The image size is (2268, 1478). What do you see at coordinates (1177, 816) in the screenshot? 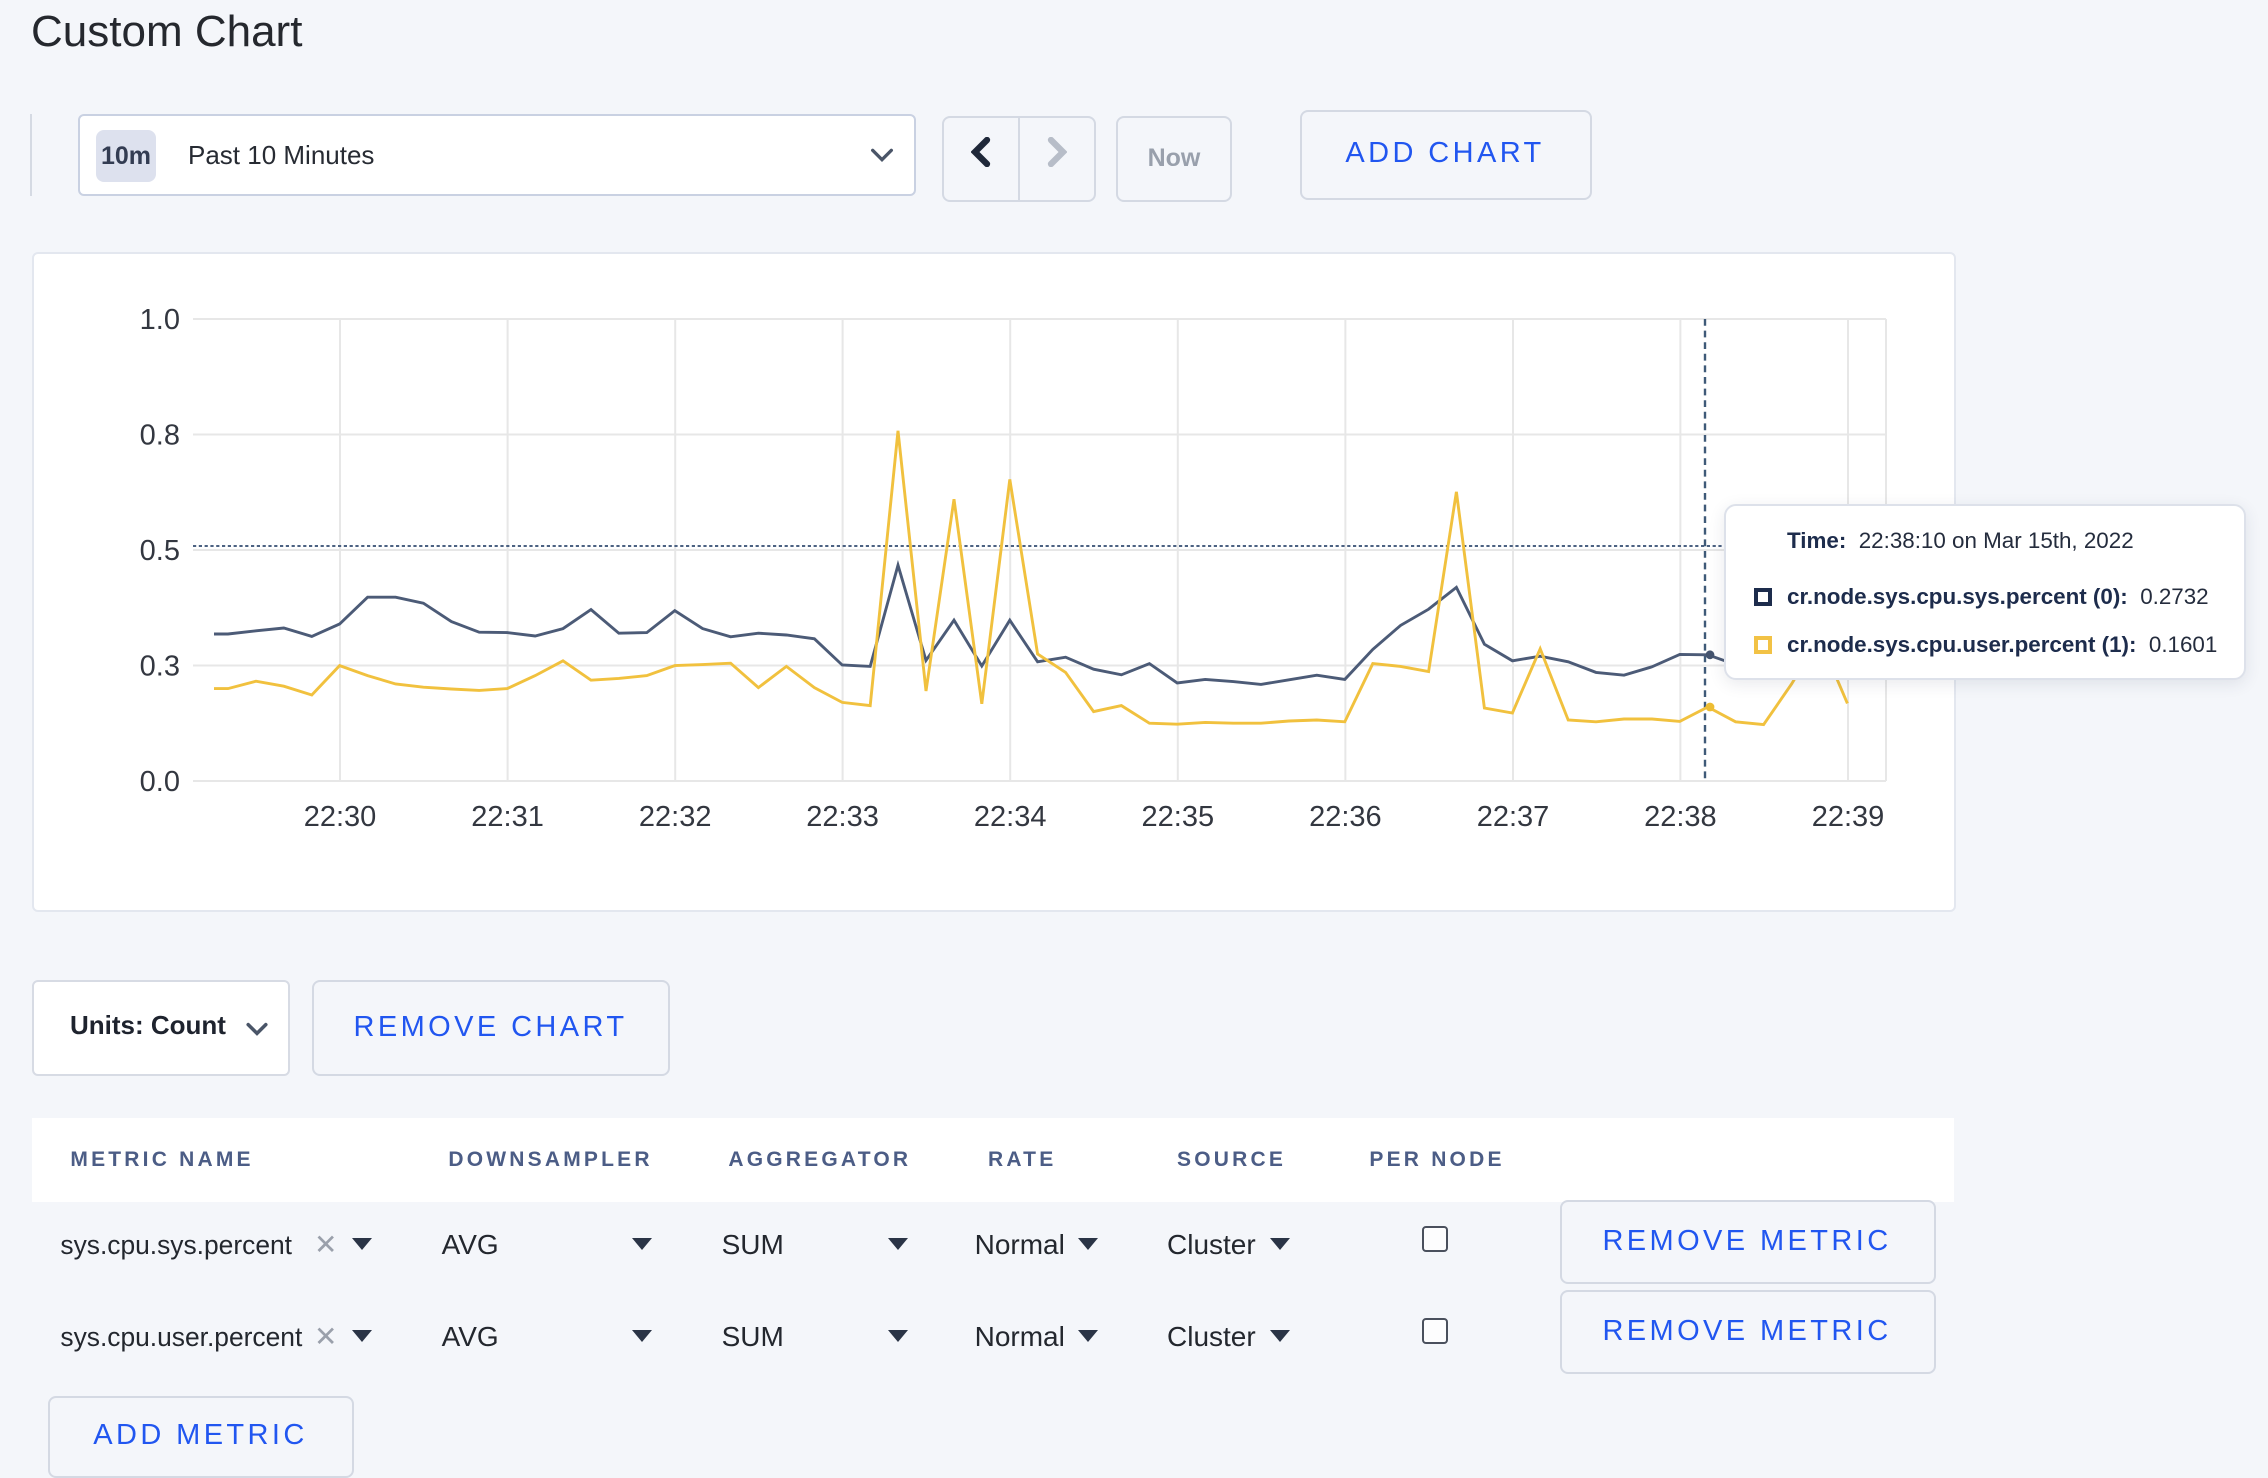
I see `svg-text: 22:35` at bounding box center [1177, 816].